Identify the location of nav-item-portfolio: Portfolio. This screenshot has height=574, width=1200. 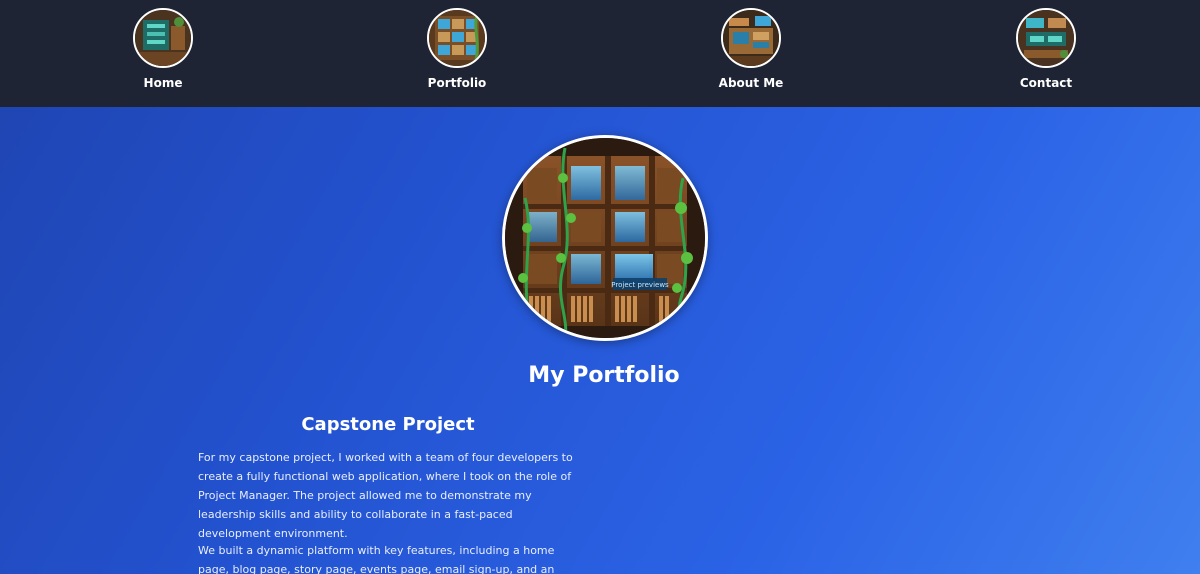
(457, 53).